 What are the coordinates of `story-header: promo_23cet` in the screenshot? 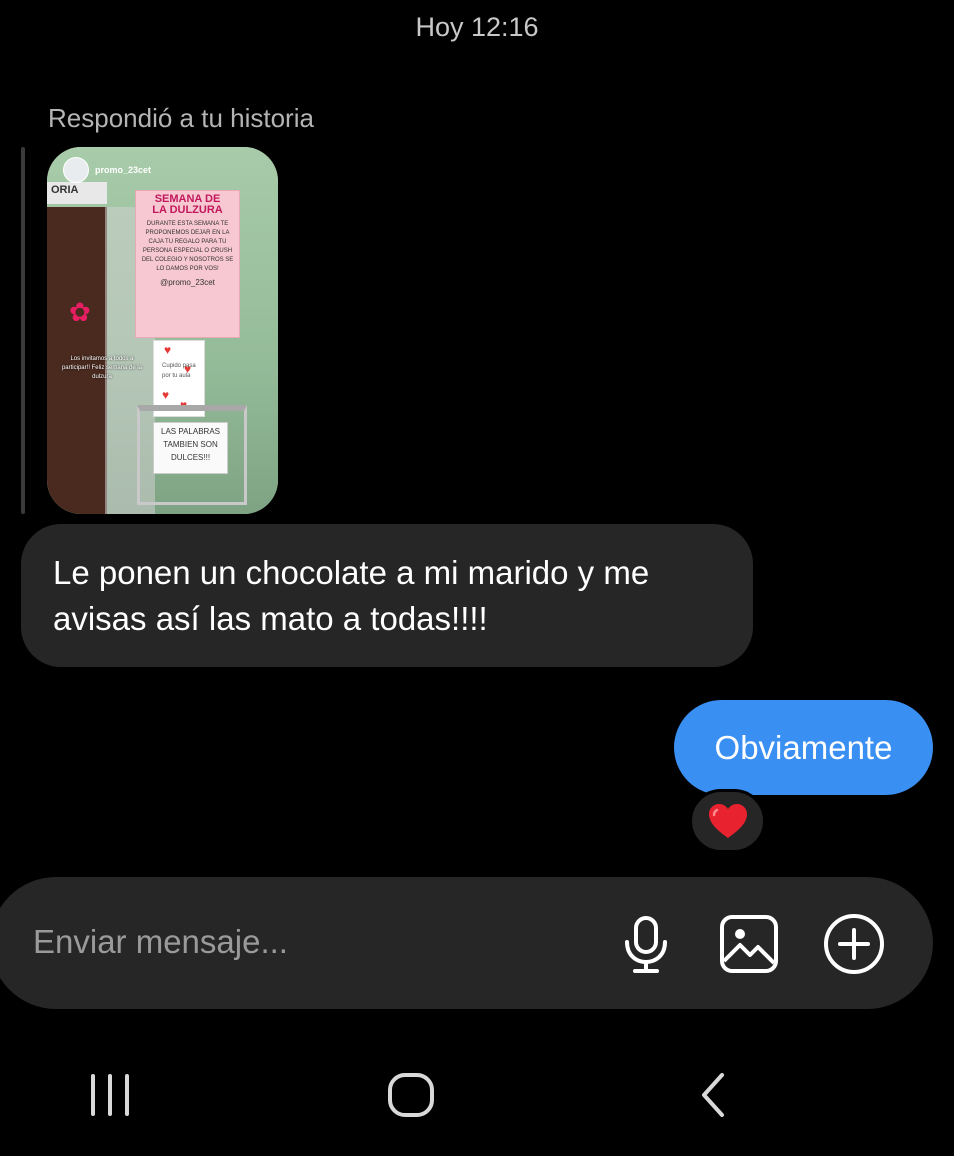 It's located at (107, 170).